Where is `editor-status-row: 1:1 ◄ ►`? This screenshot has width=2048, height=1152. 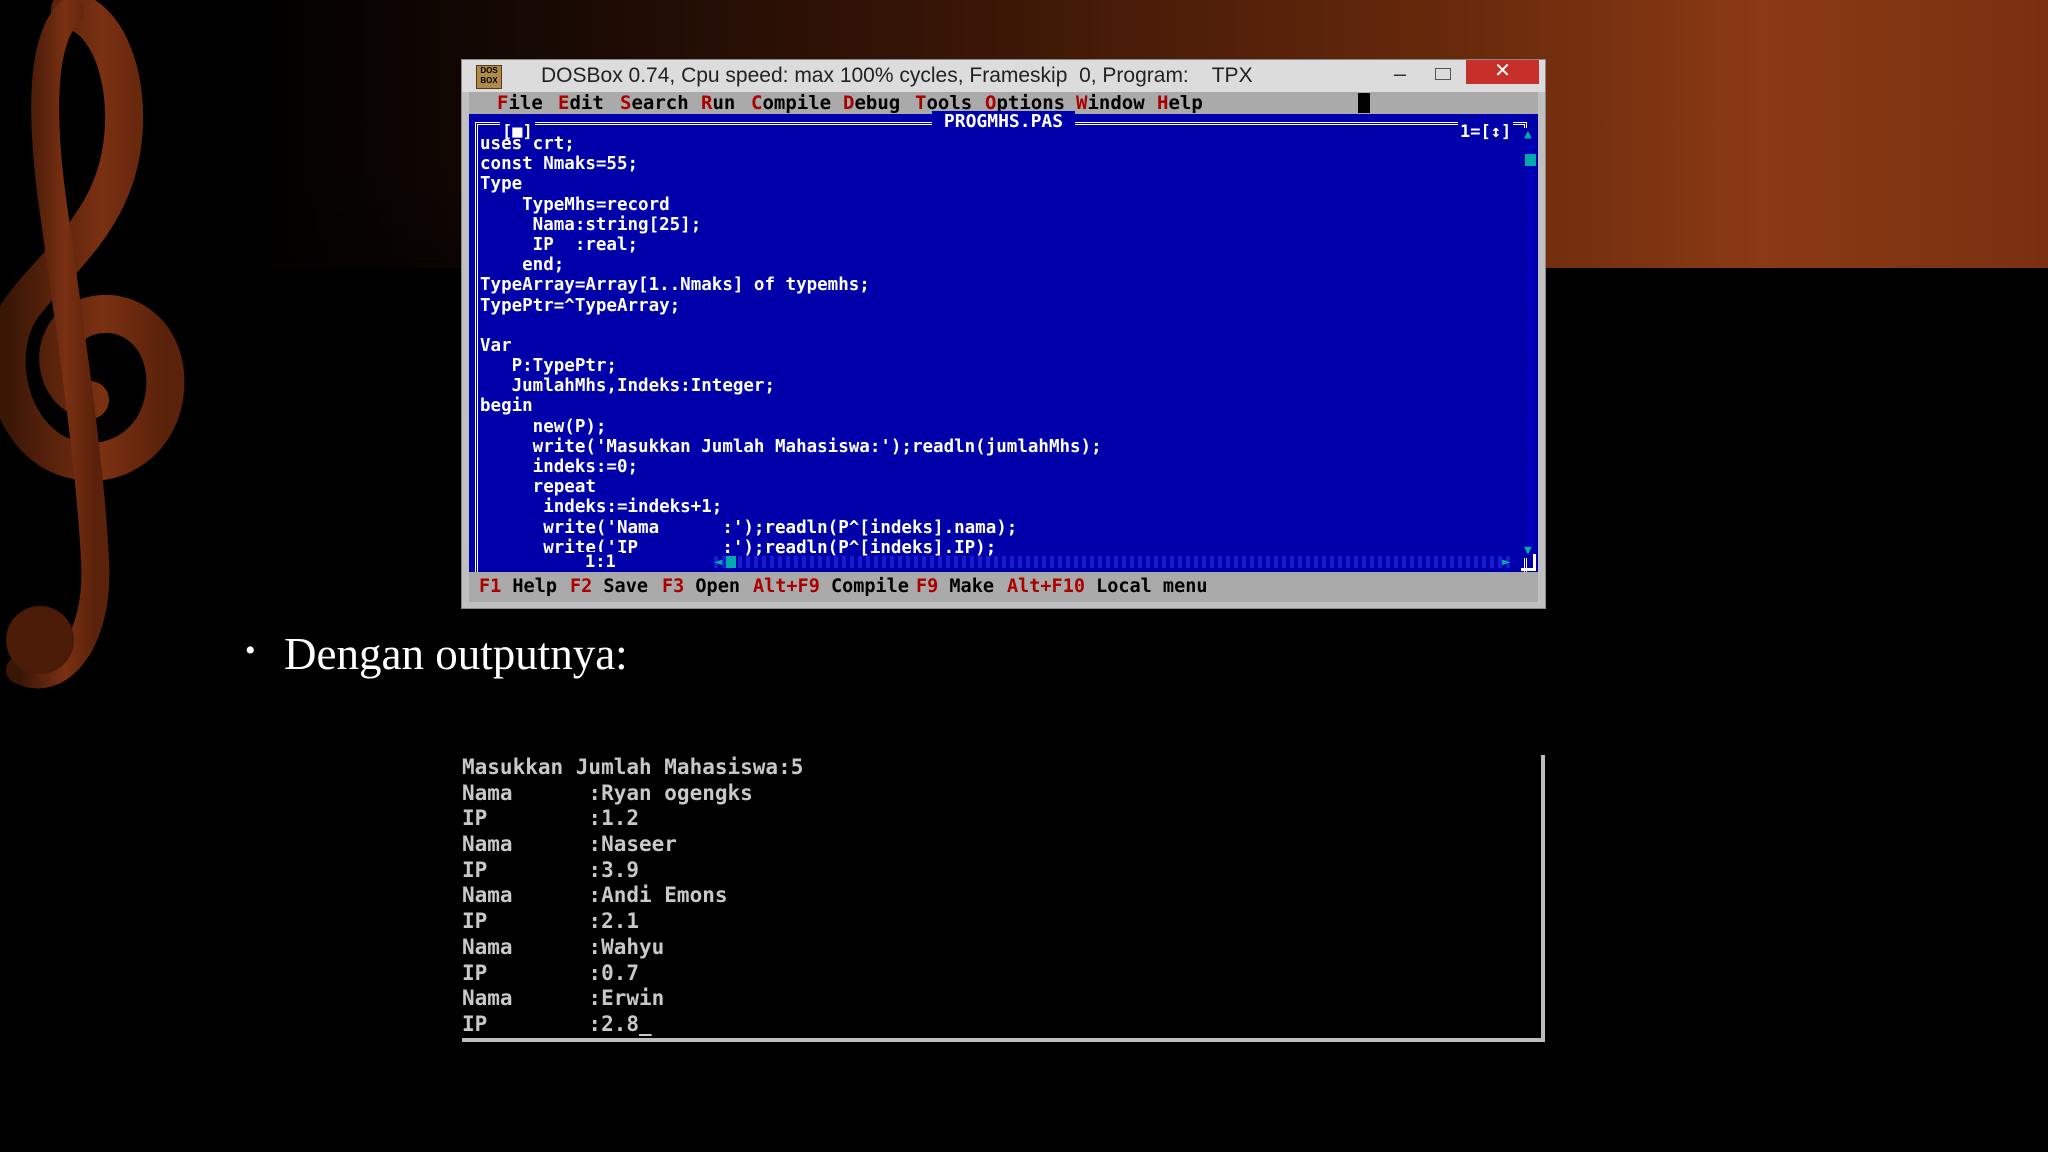
editor-status-row: 1:1 ◄ ► is located at coordinates (1003, 562).